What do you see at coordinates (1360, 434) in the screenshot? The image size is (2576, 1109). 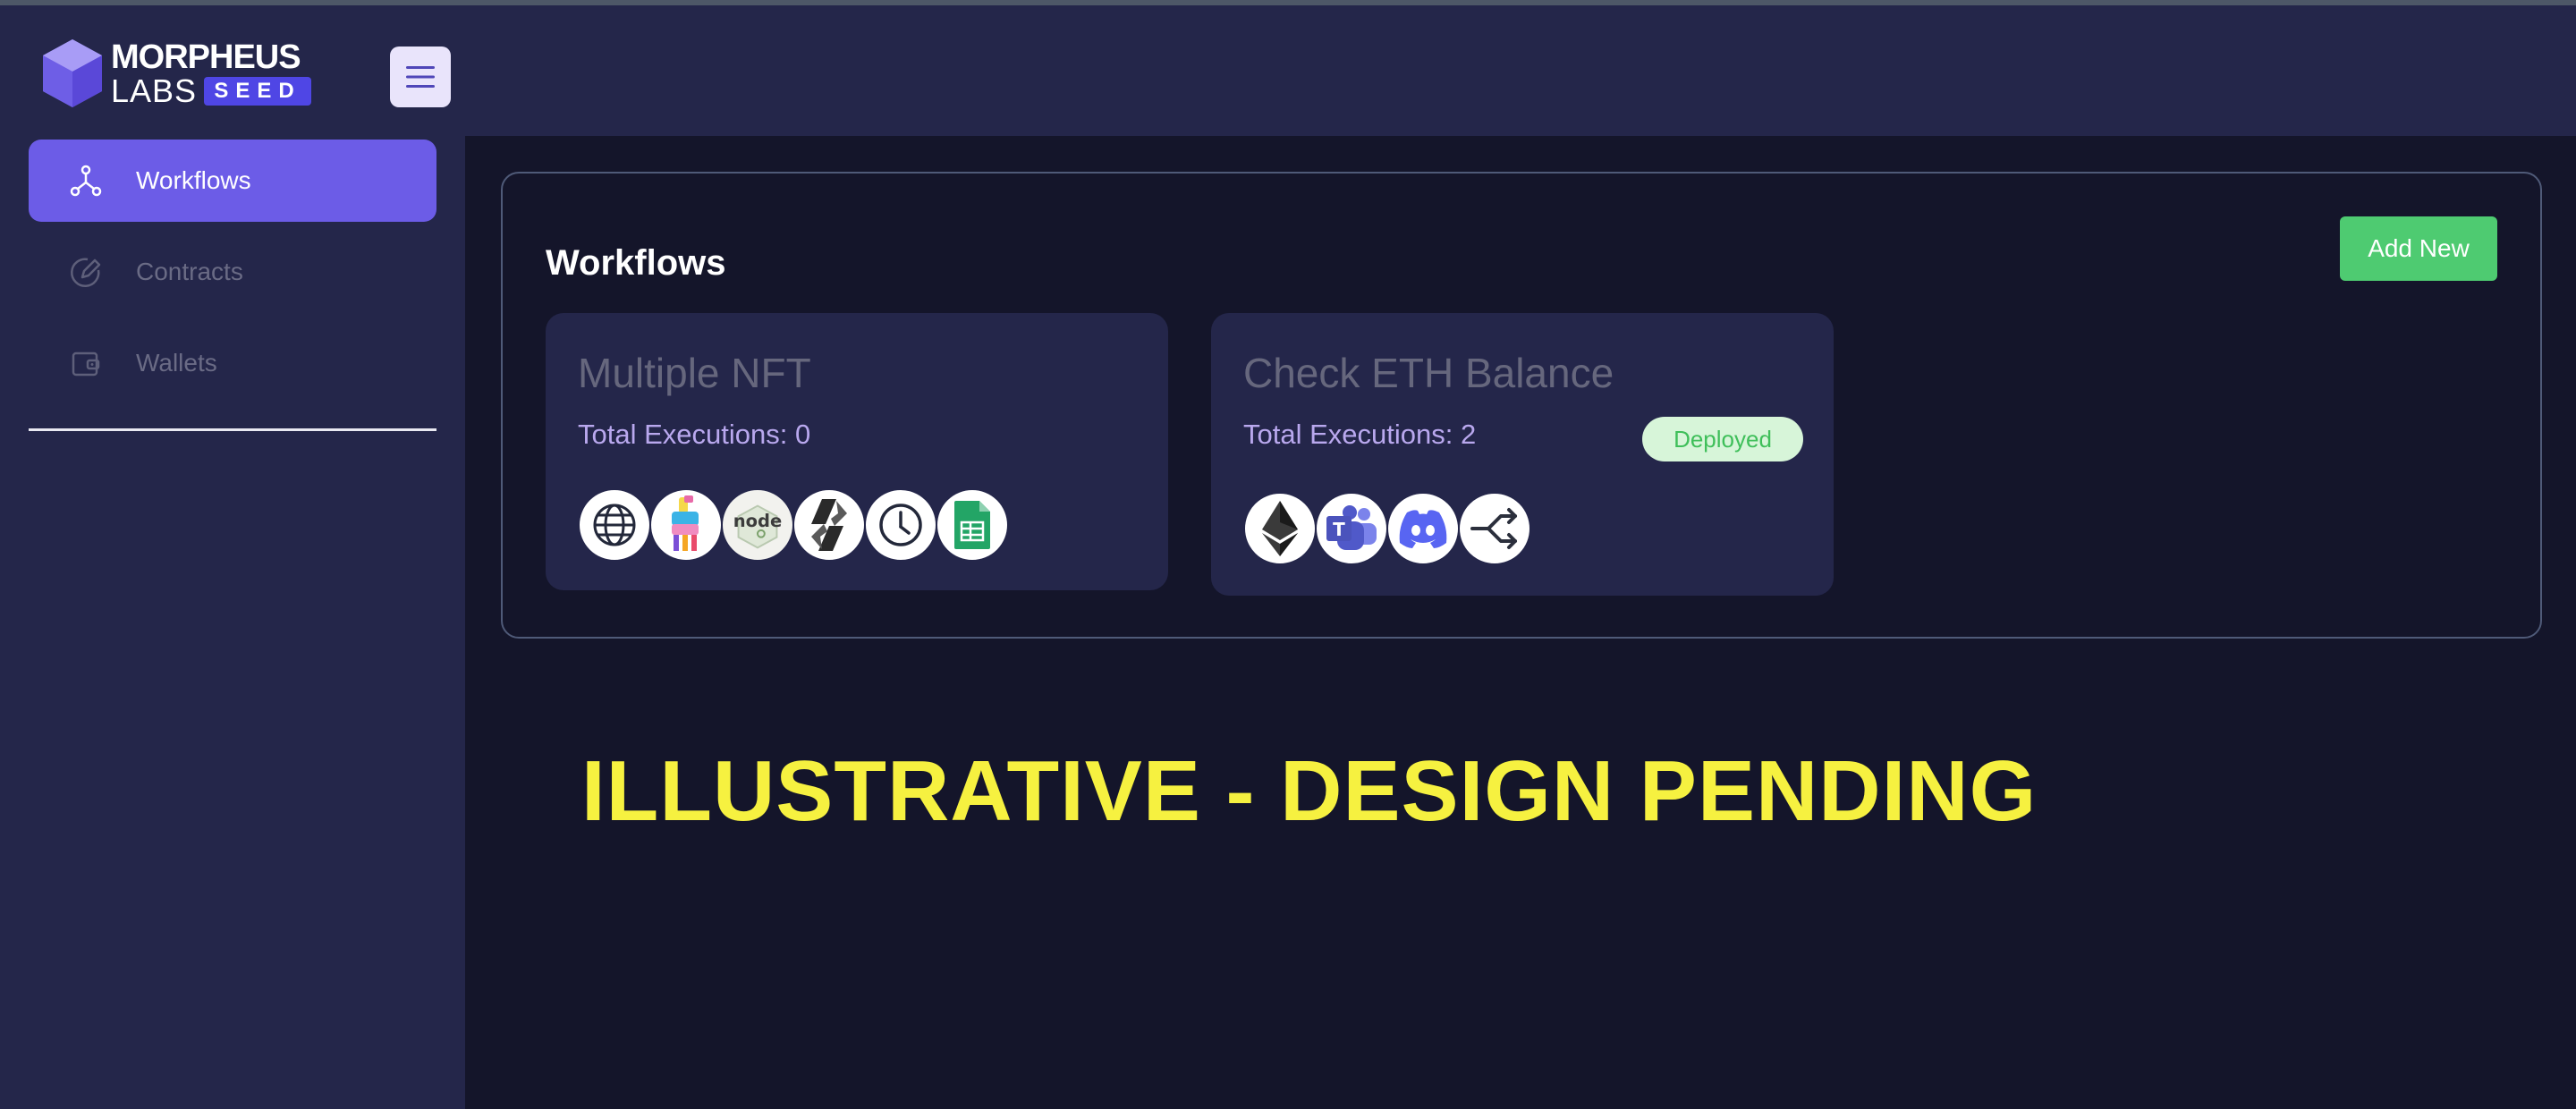 I see `workflow-executions: Total Executions: 2` at bounding box center [1360, 434].